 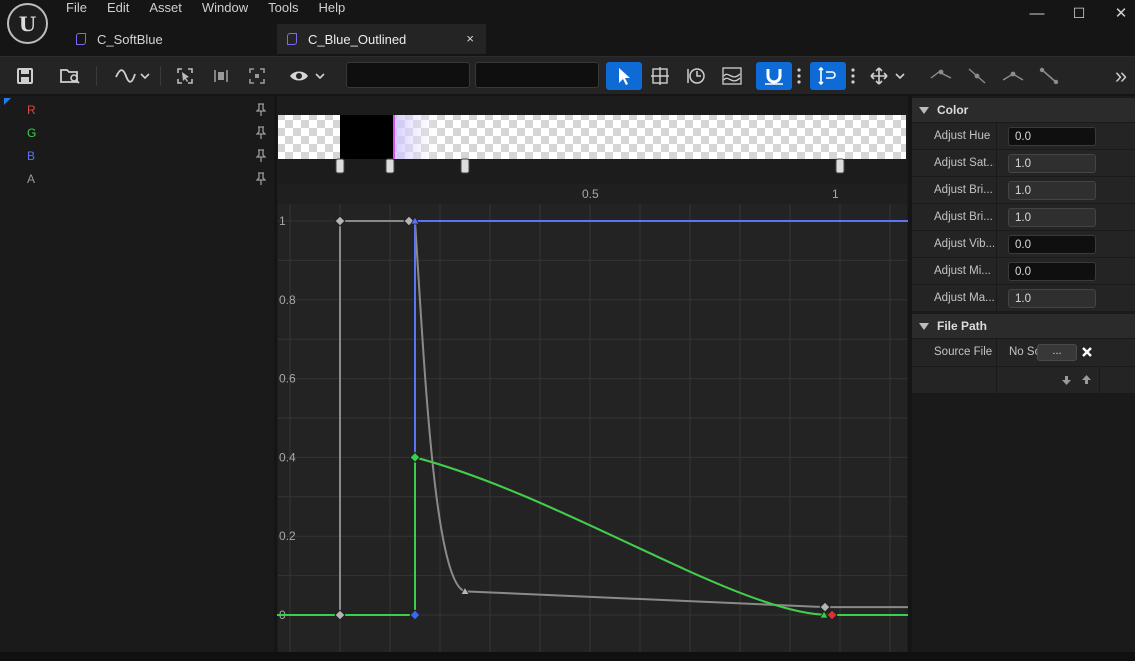 I want to click on menu-help: Help, so click(x=331, y=8).